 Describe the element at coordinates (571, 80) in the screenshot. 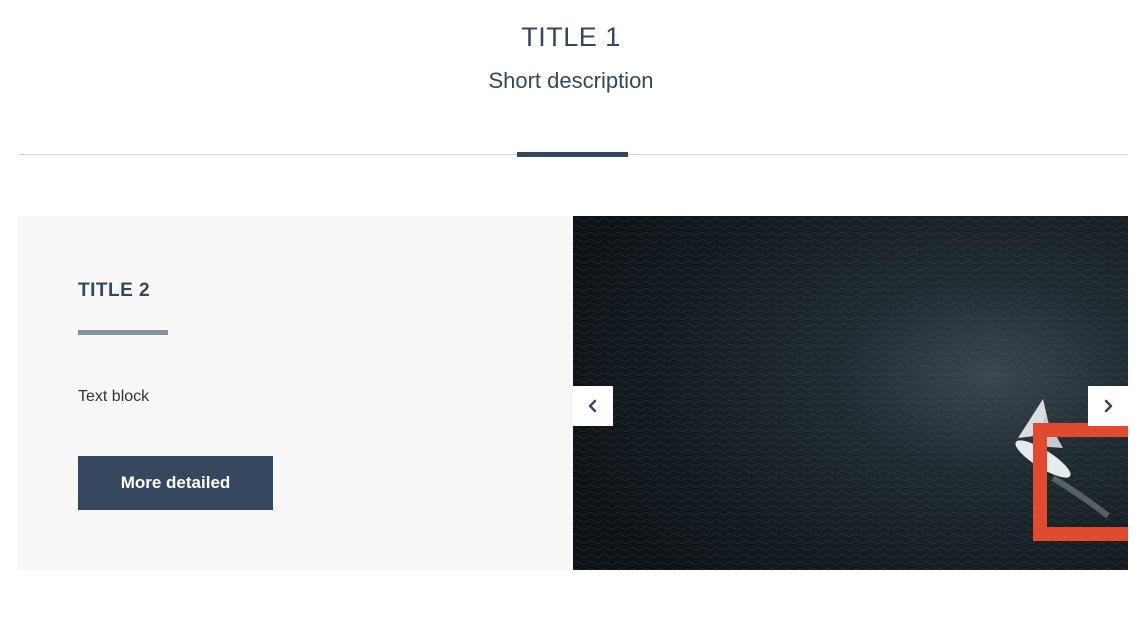

I see `page-subtitle: Short description` at that location.